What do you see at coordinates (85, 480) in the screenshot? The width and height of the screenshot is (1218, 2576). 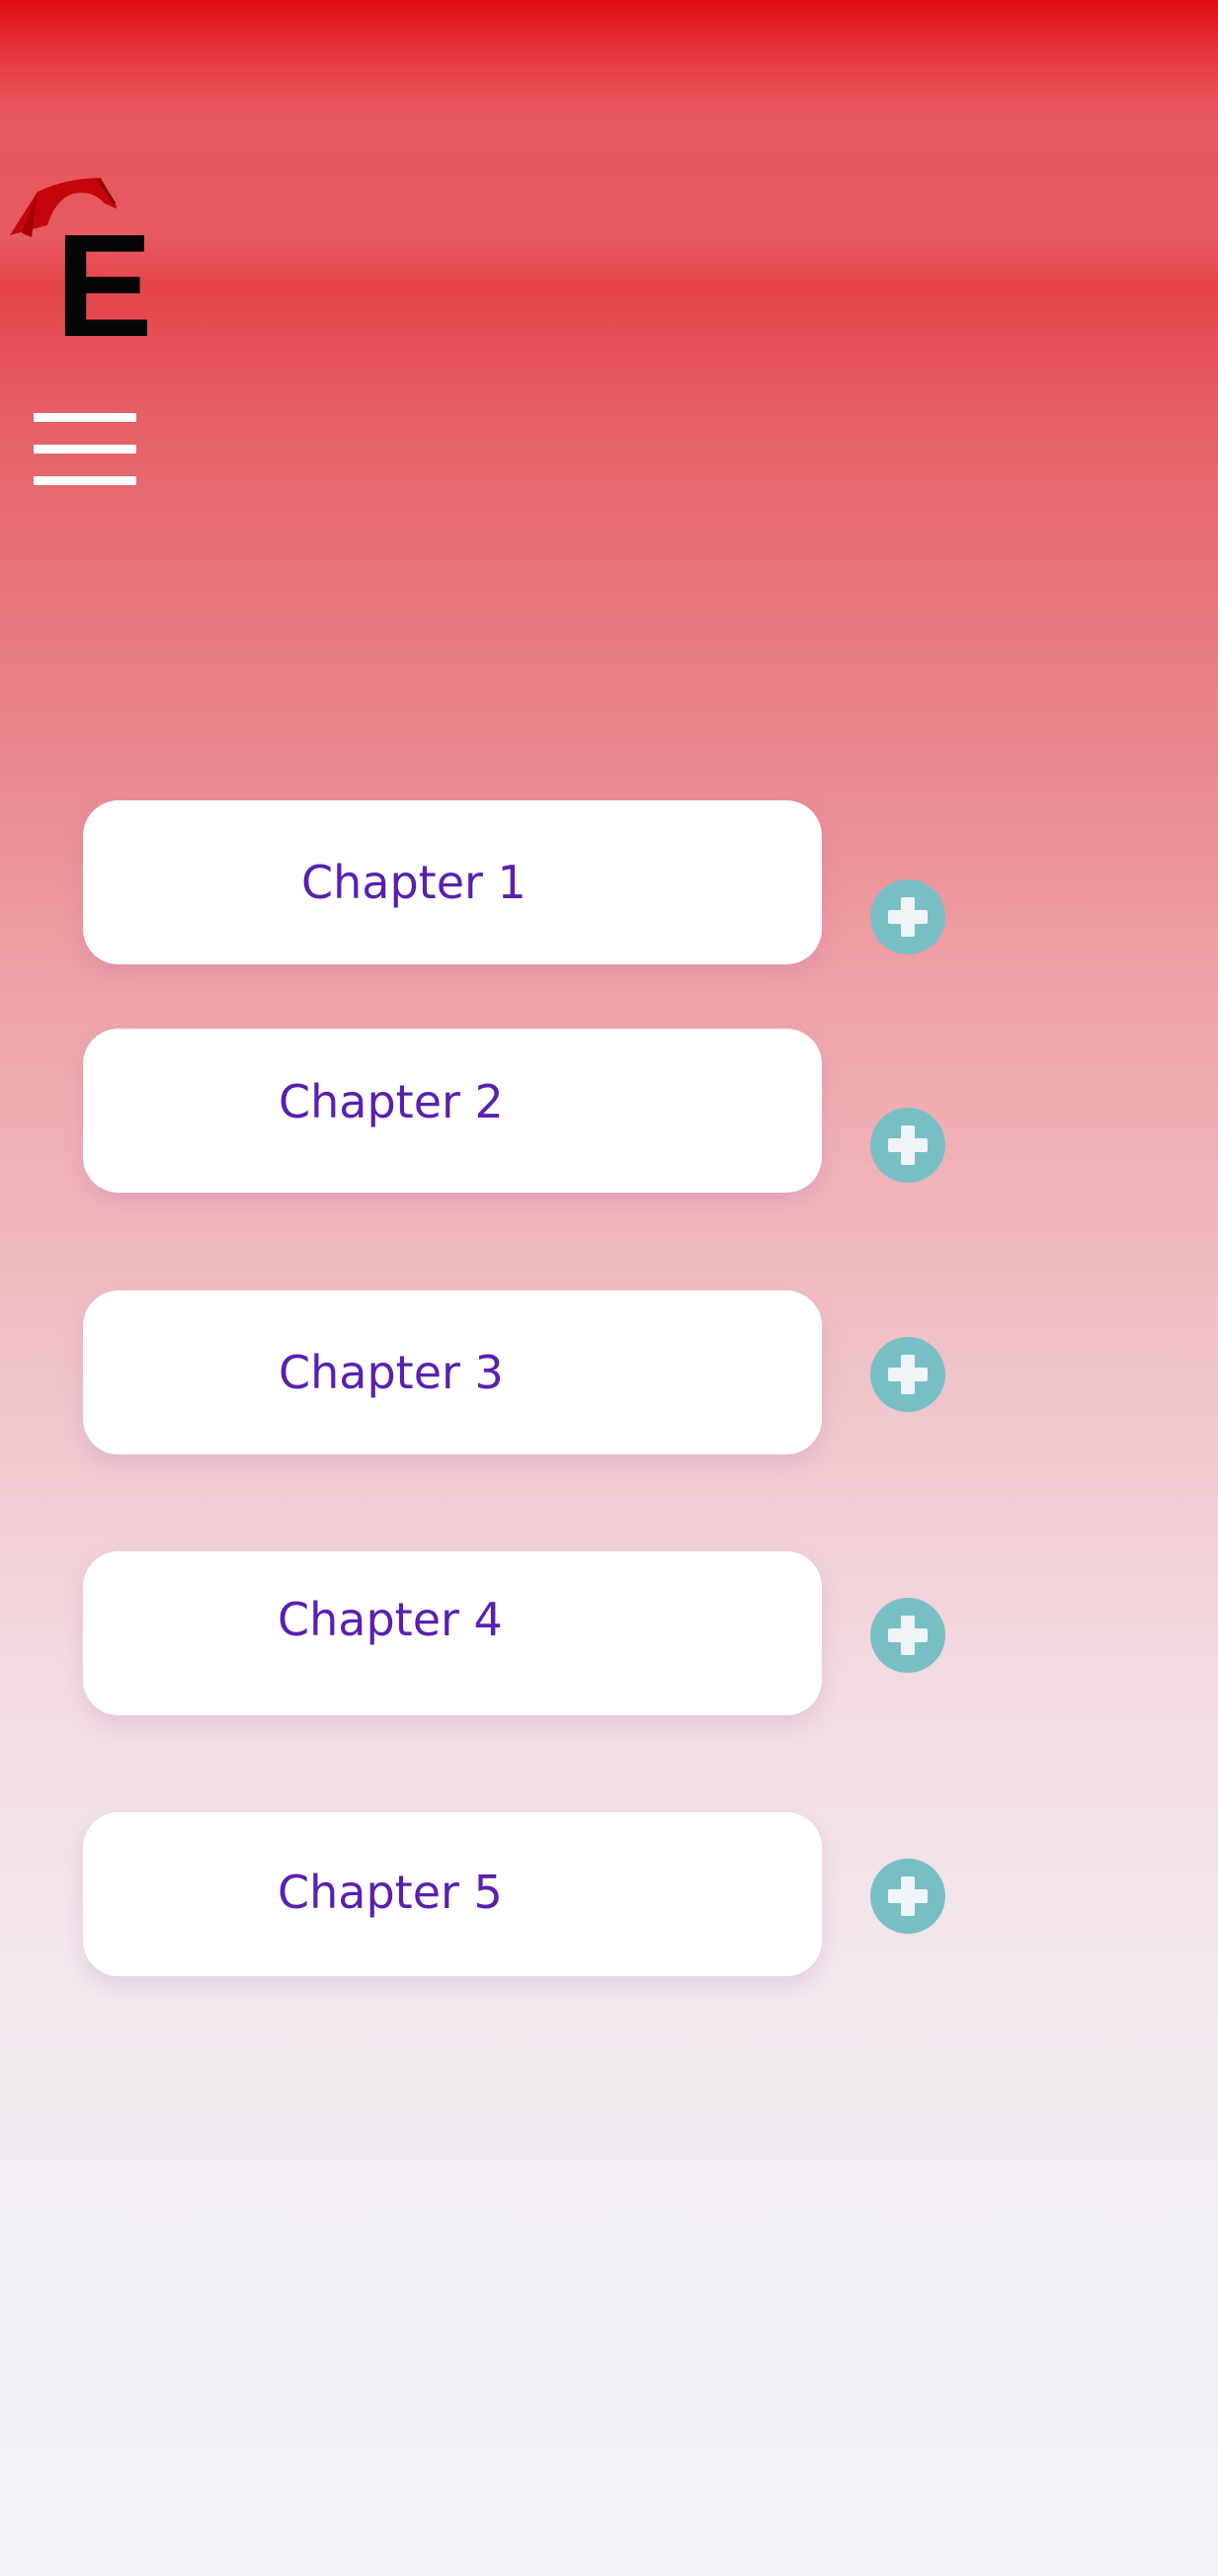 I see `menu-bar-bottom` at bounding box center [85, 480].